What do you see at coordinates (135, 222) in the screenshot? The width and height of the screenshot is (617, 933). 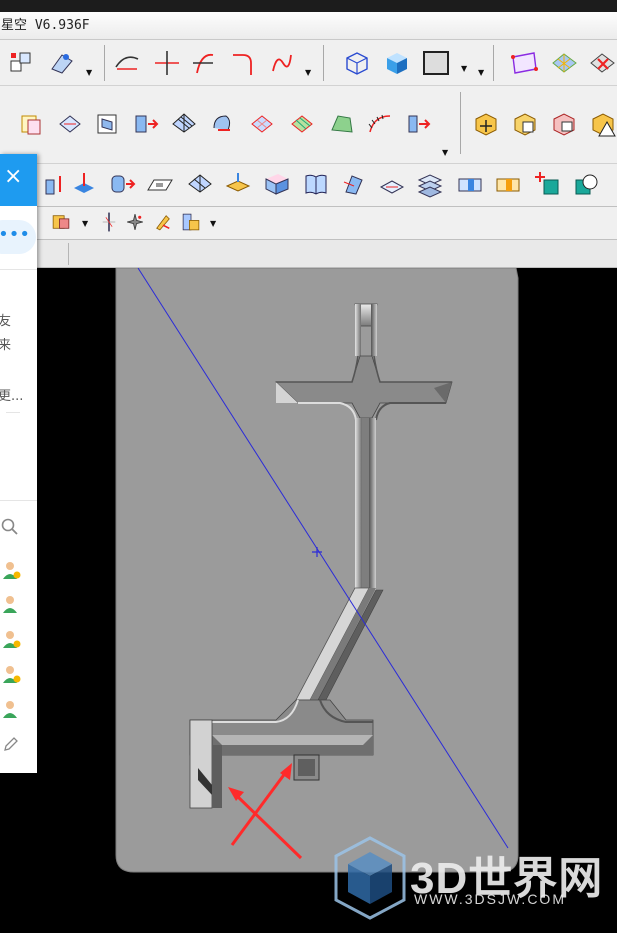 I see `sparkle-icon` at bounding box center [135, 222].